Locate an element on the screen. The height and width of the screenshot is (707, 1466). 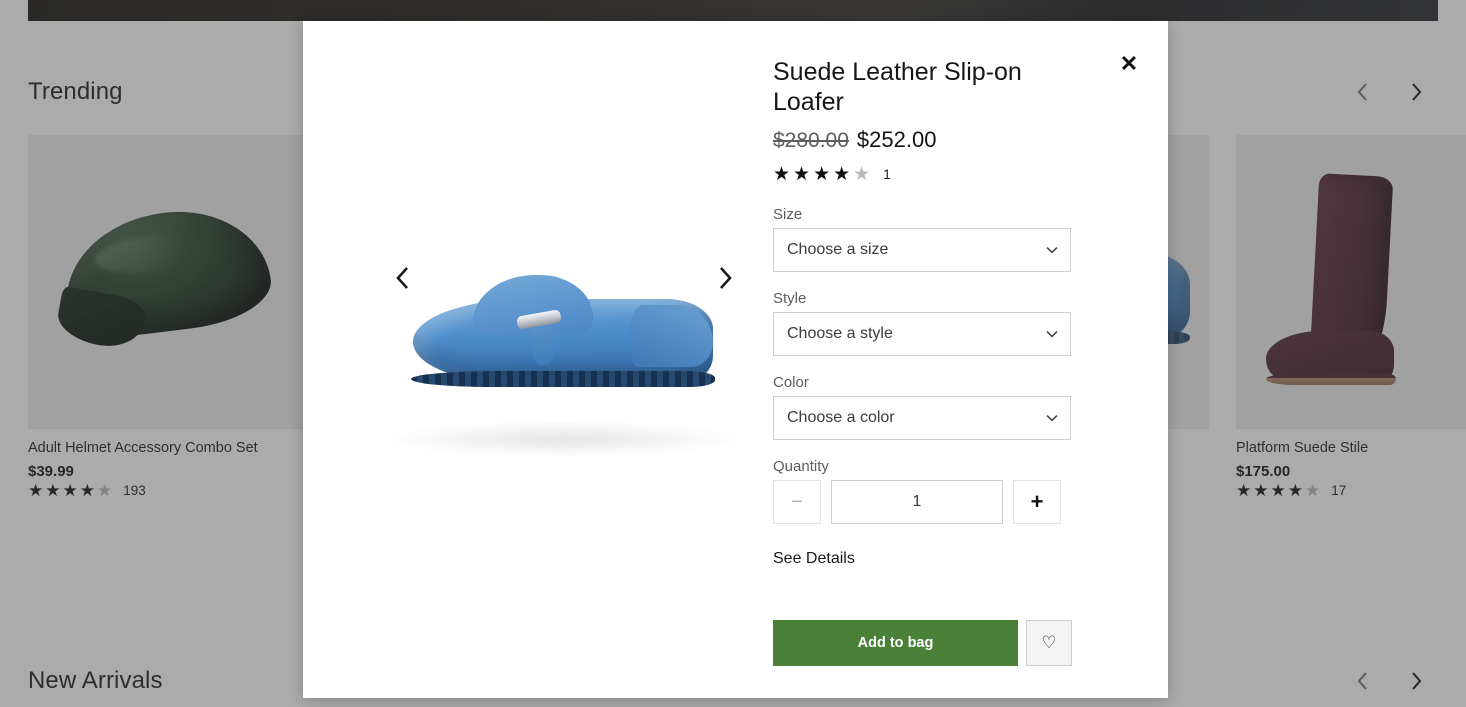
color-select-value: Choose a color is located at coordinates (841, 417).